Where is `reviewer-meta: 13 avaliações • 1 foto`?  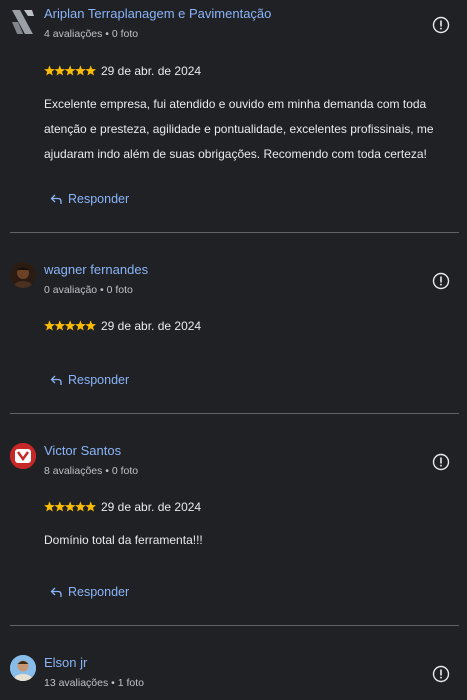 reviewer-meta: 13 avaliações • 1 foto is located at coordinates (94, 683).